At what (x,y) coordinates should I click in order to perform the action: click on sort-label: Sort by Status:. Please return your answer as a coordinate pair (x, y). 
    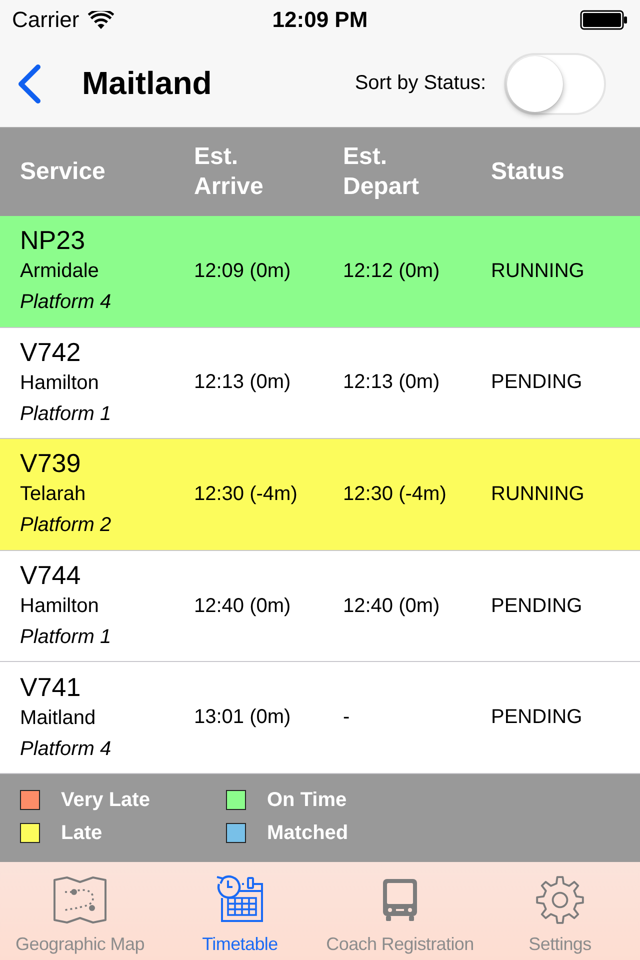
    Looking at the image, I should click on (420, 83).